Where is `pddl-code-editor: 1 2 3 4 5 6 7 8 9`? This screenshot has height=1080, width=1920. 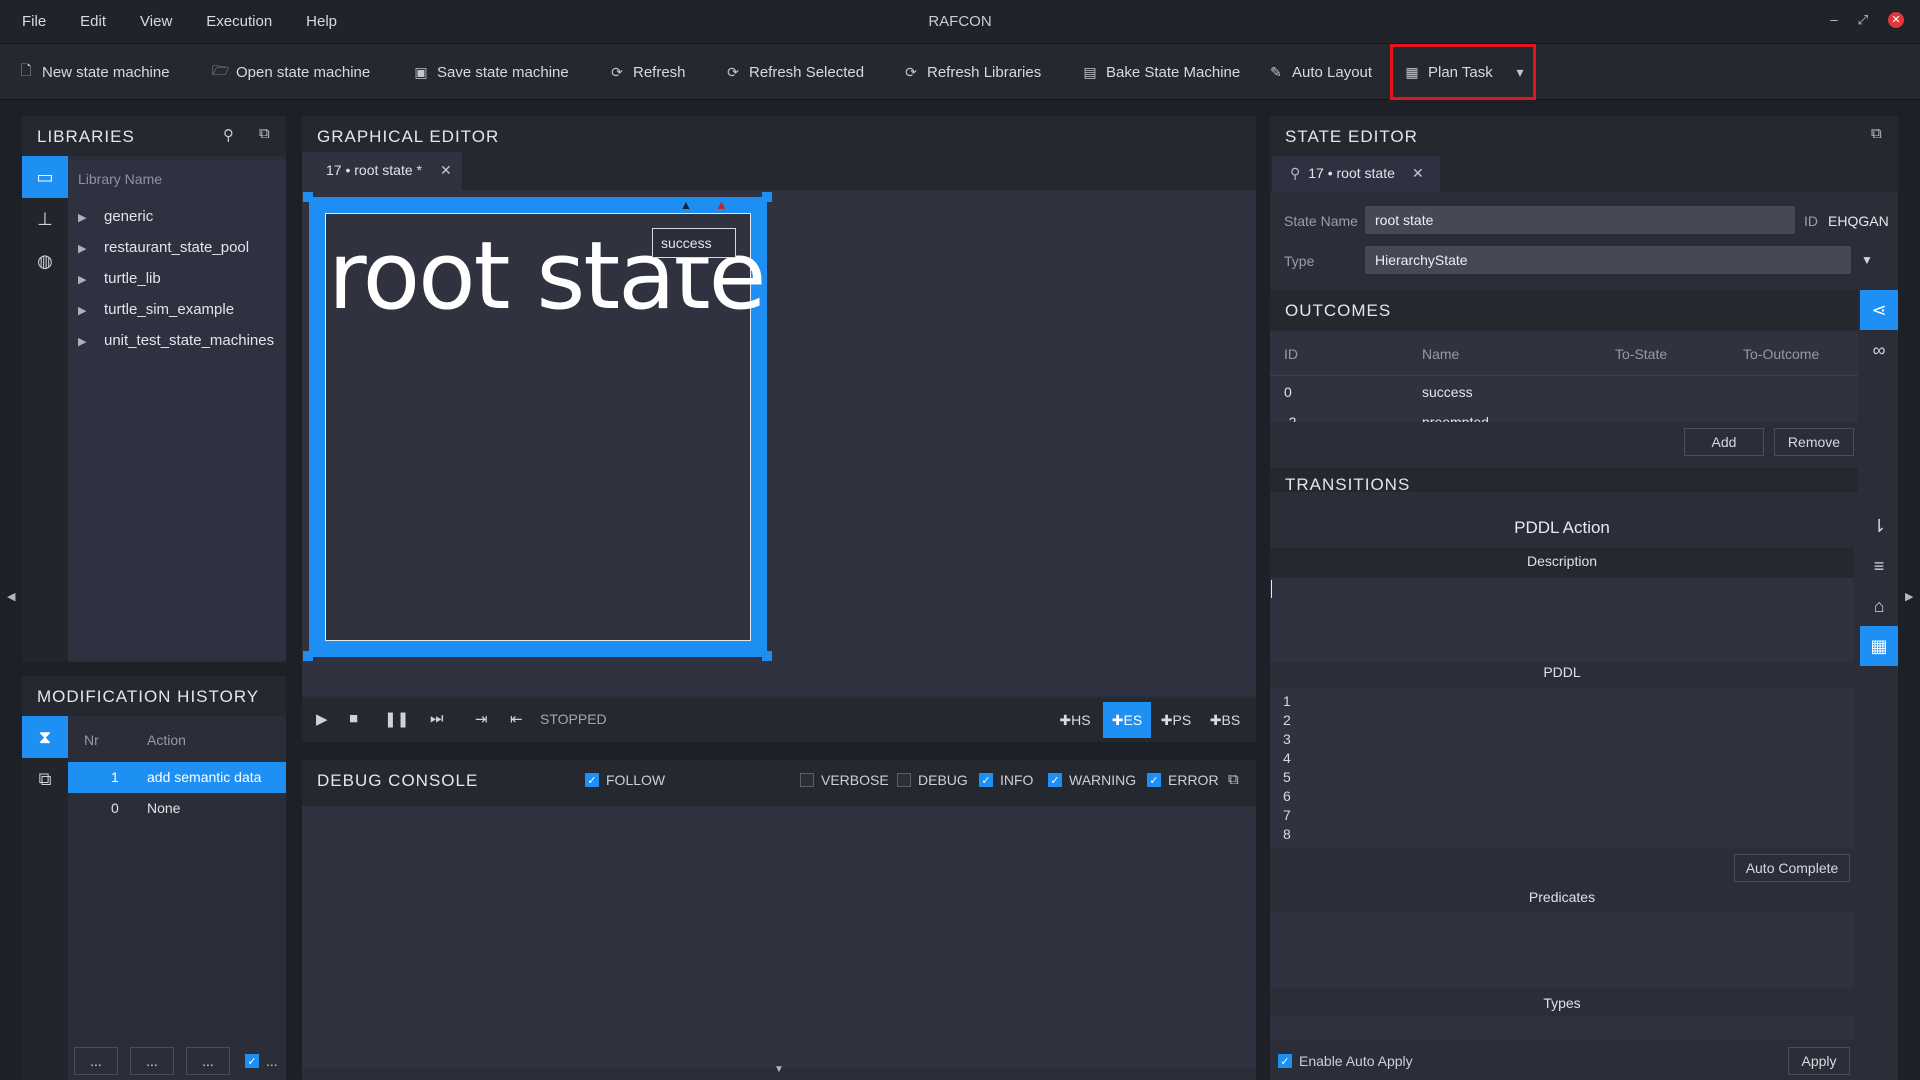 pddl-code-editor: 1 2 3 4 5 6 7 8 9 is located at coordinates (1562, 768).